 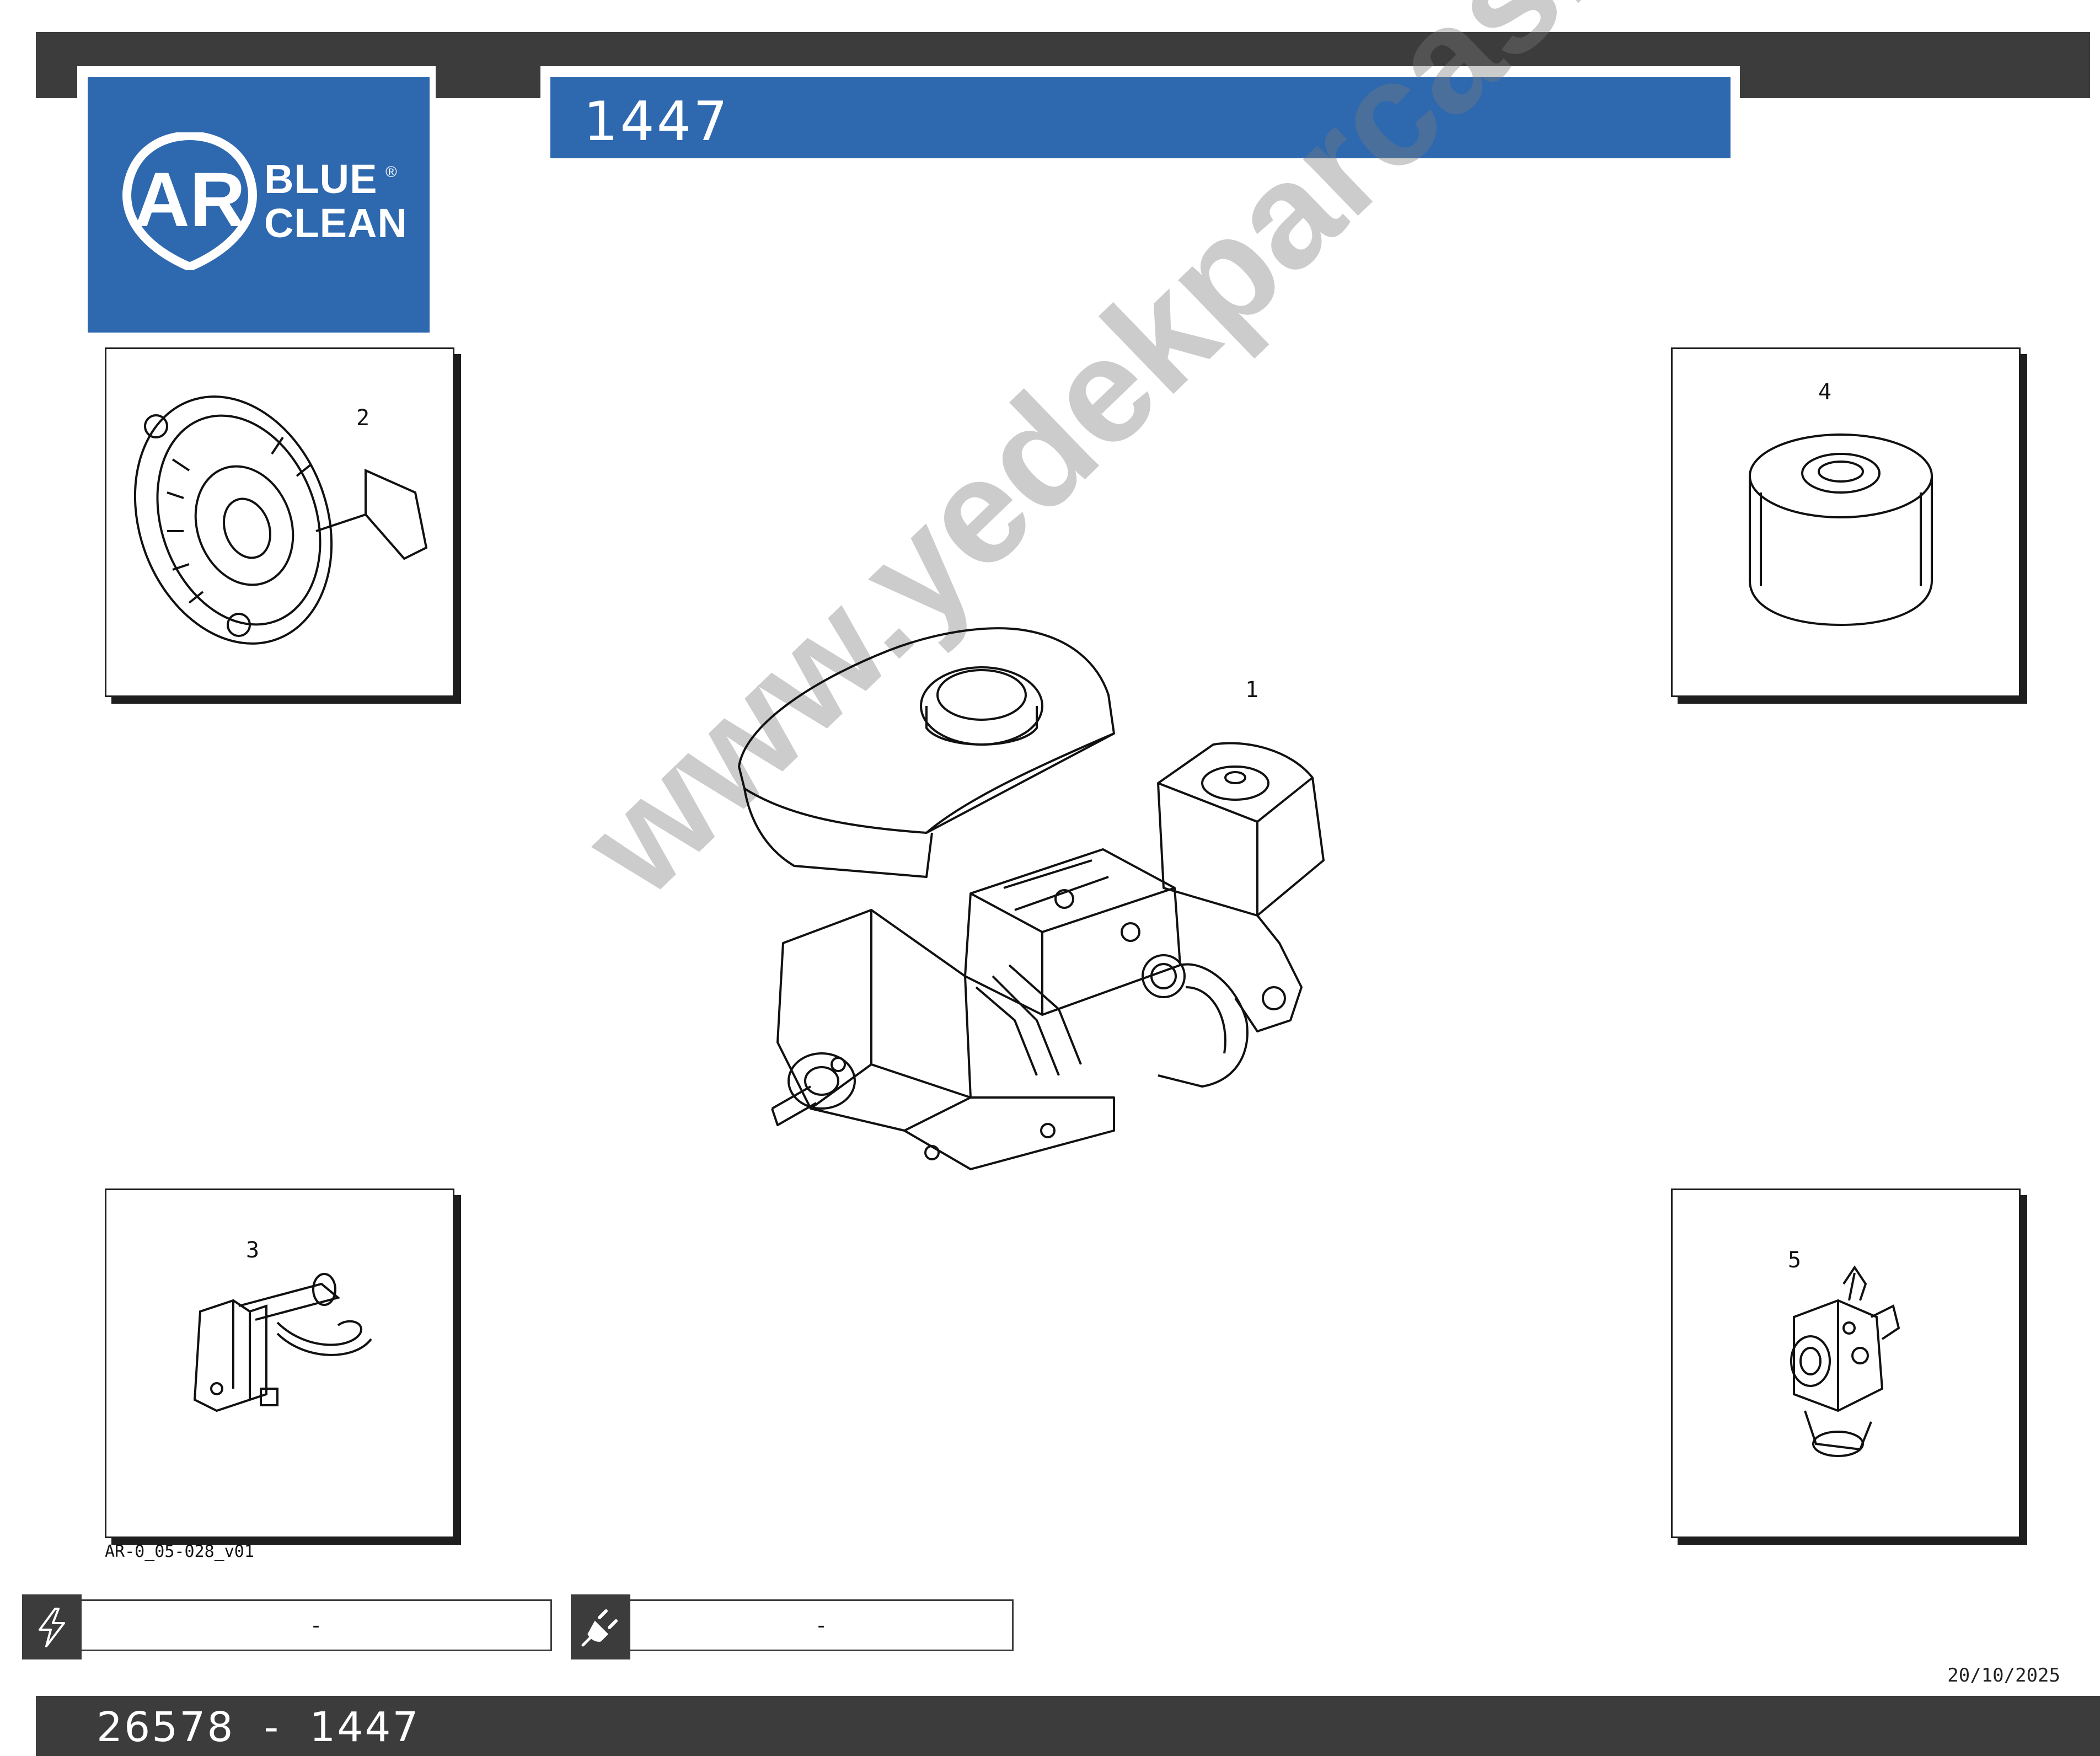 I want to click on air-filter-drawing, so click(x=1841, y=530).